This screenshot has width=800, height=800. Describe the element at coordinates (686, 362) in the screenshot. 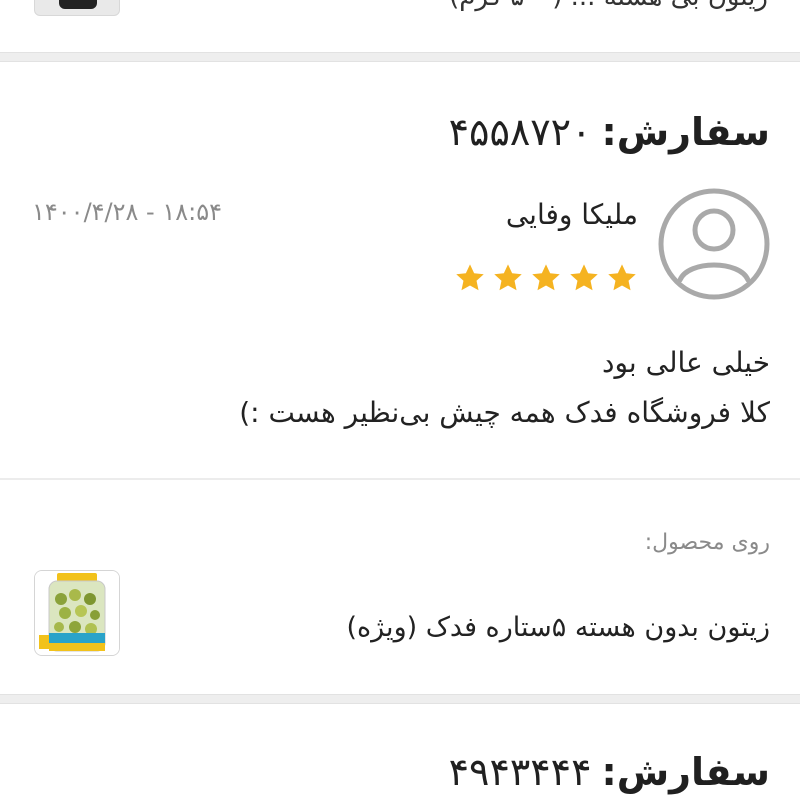

I see `review-comment-line: خیلی عالی بود` at that location.